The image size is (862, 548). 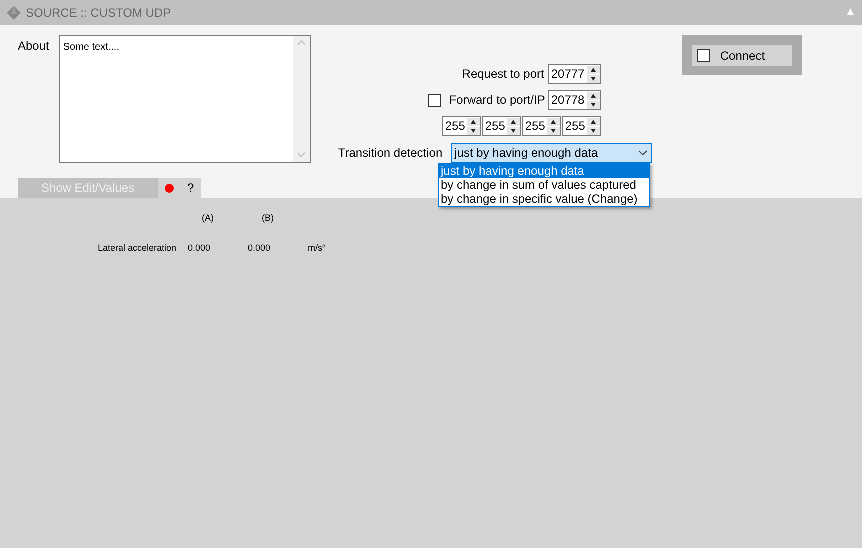 I want to click on app-logo-icon, so click(x=14, y=12).